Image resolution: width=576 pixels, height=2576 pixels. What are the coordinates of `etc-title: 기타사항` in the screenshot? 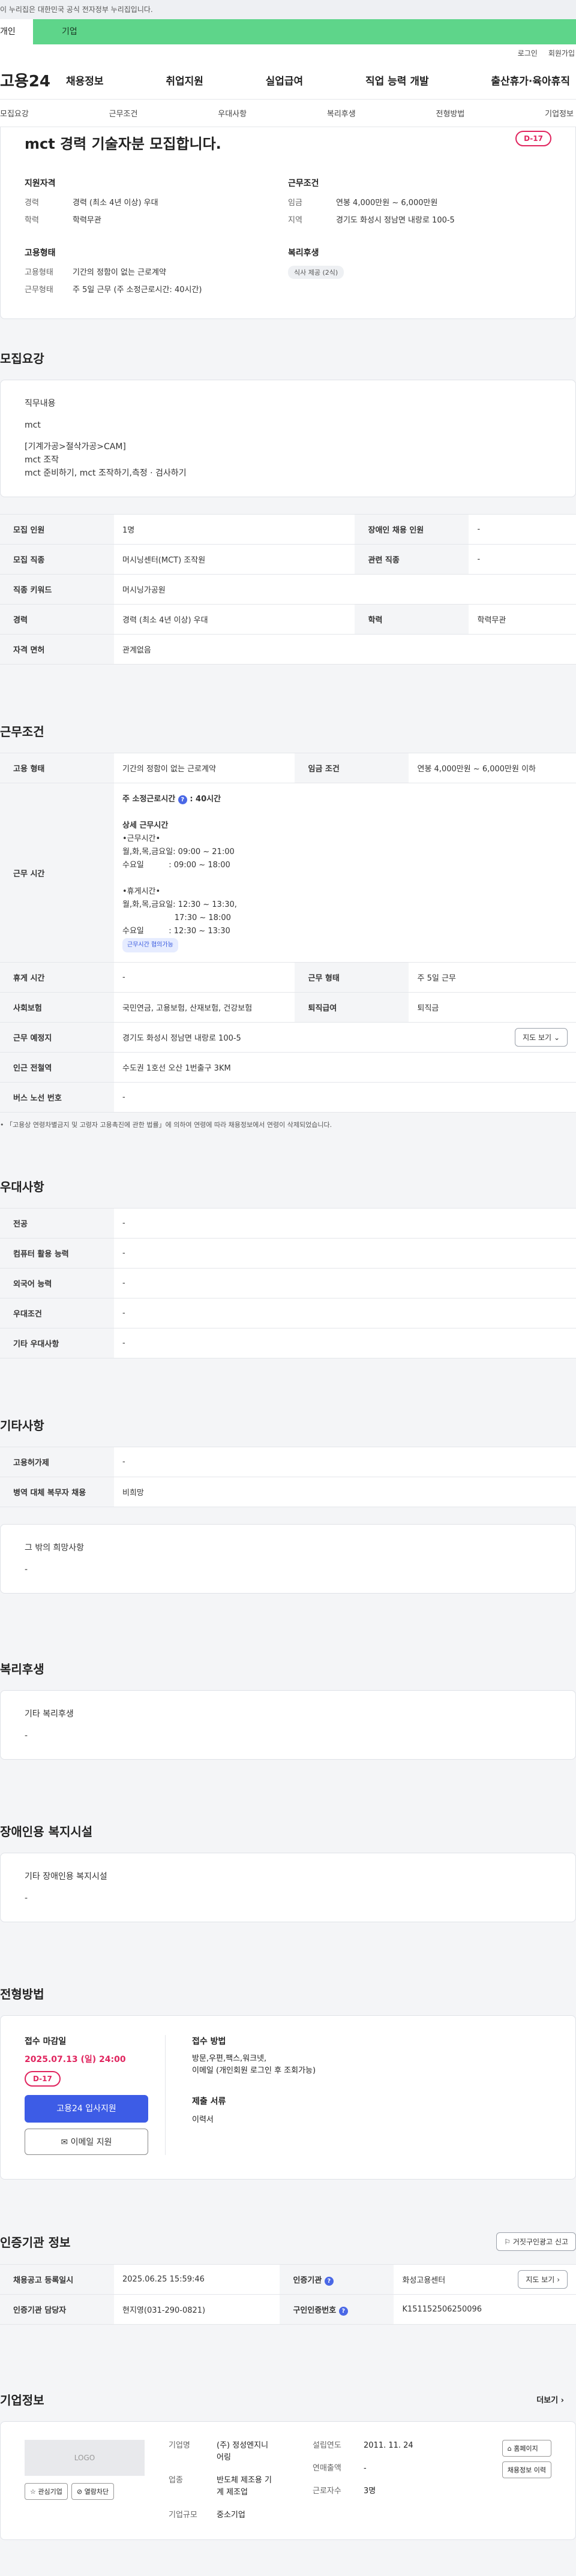 It's located at (22, 1426).